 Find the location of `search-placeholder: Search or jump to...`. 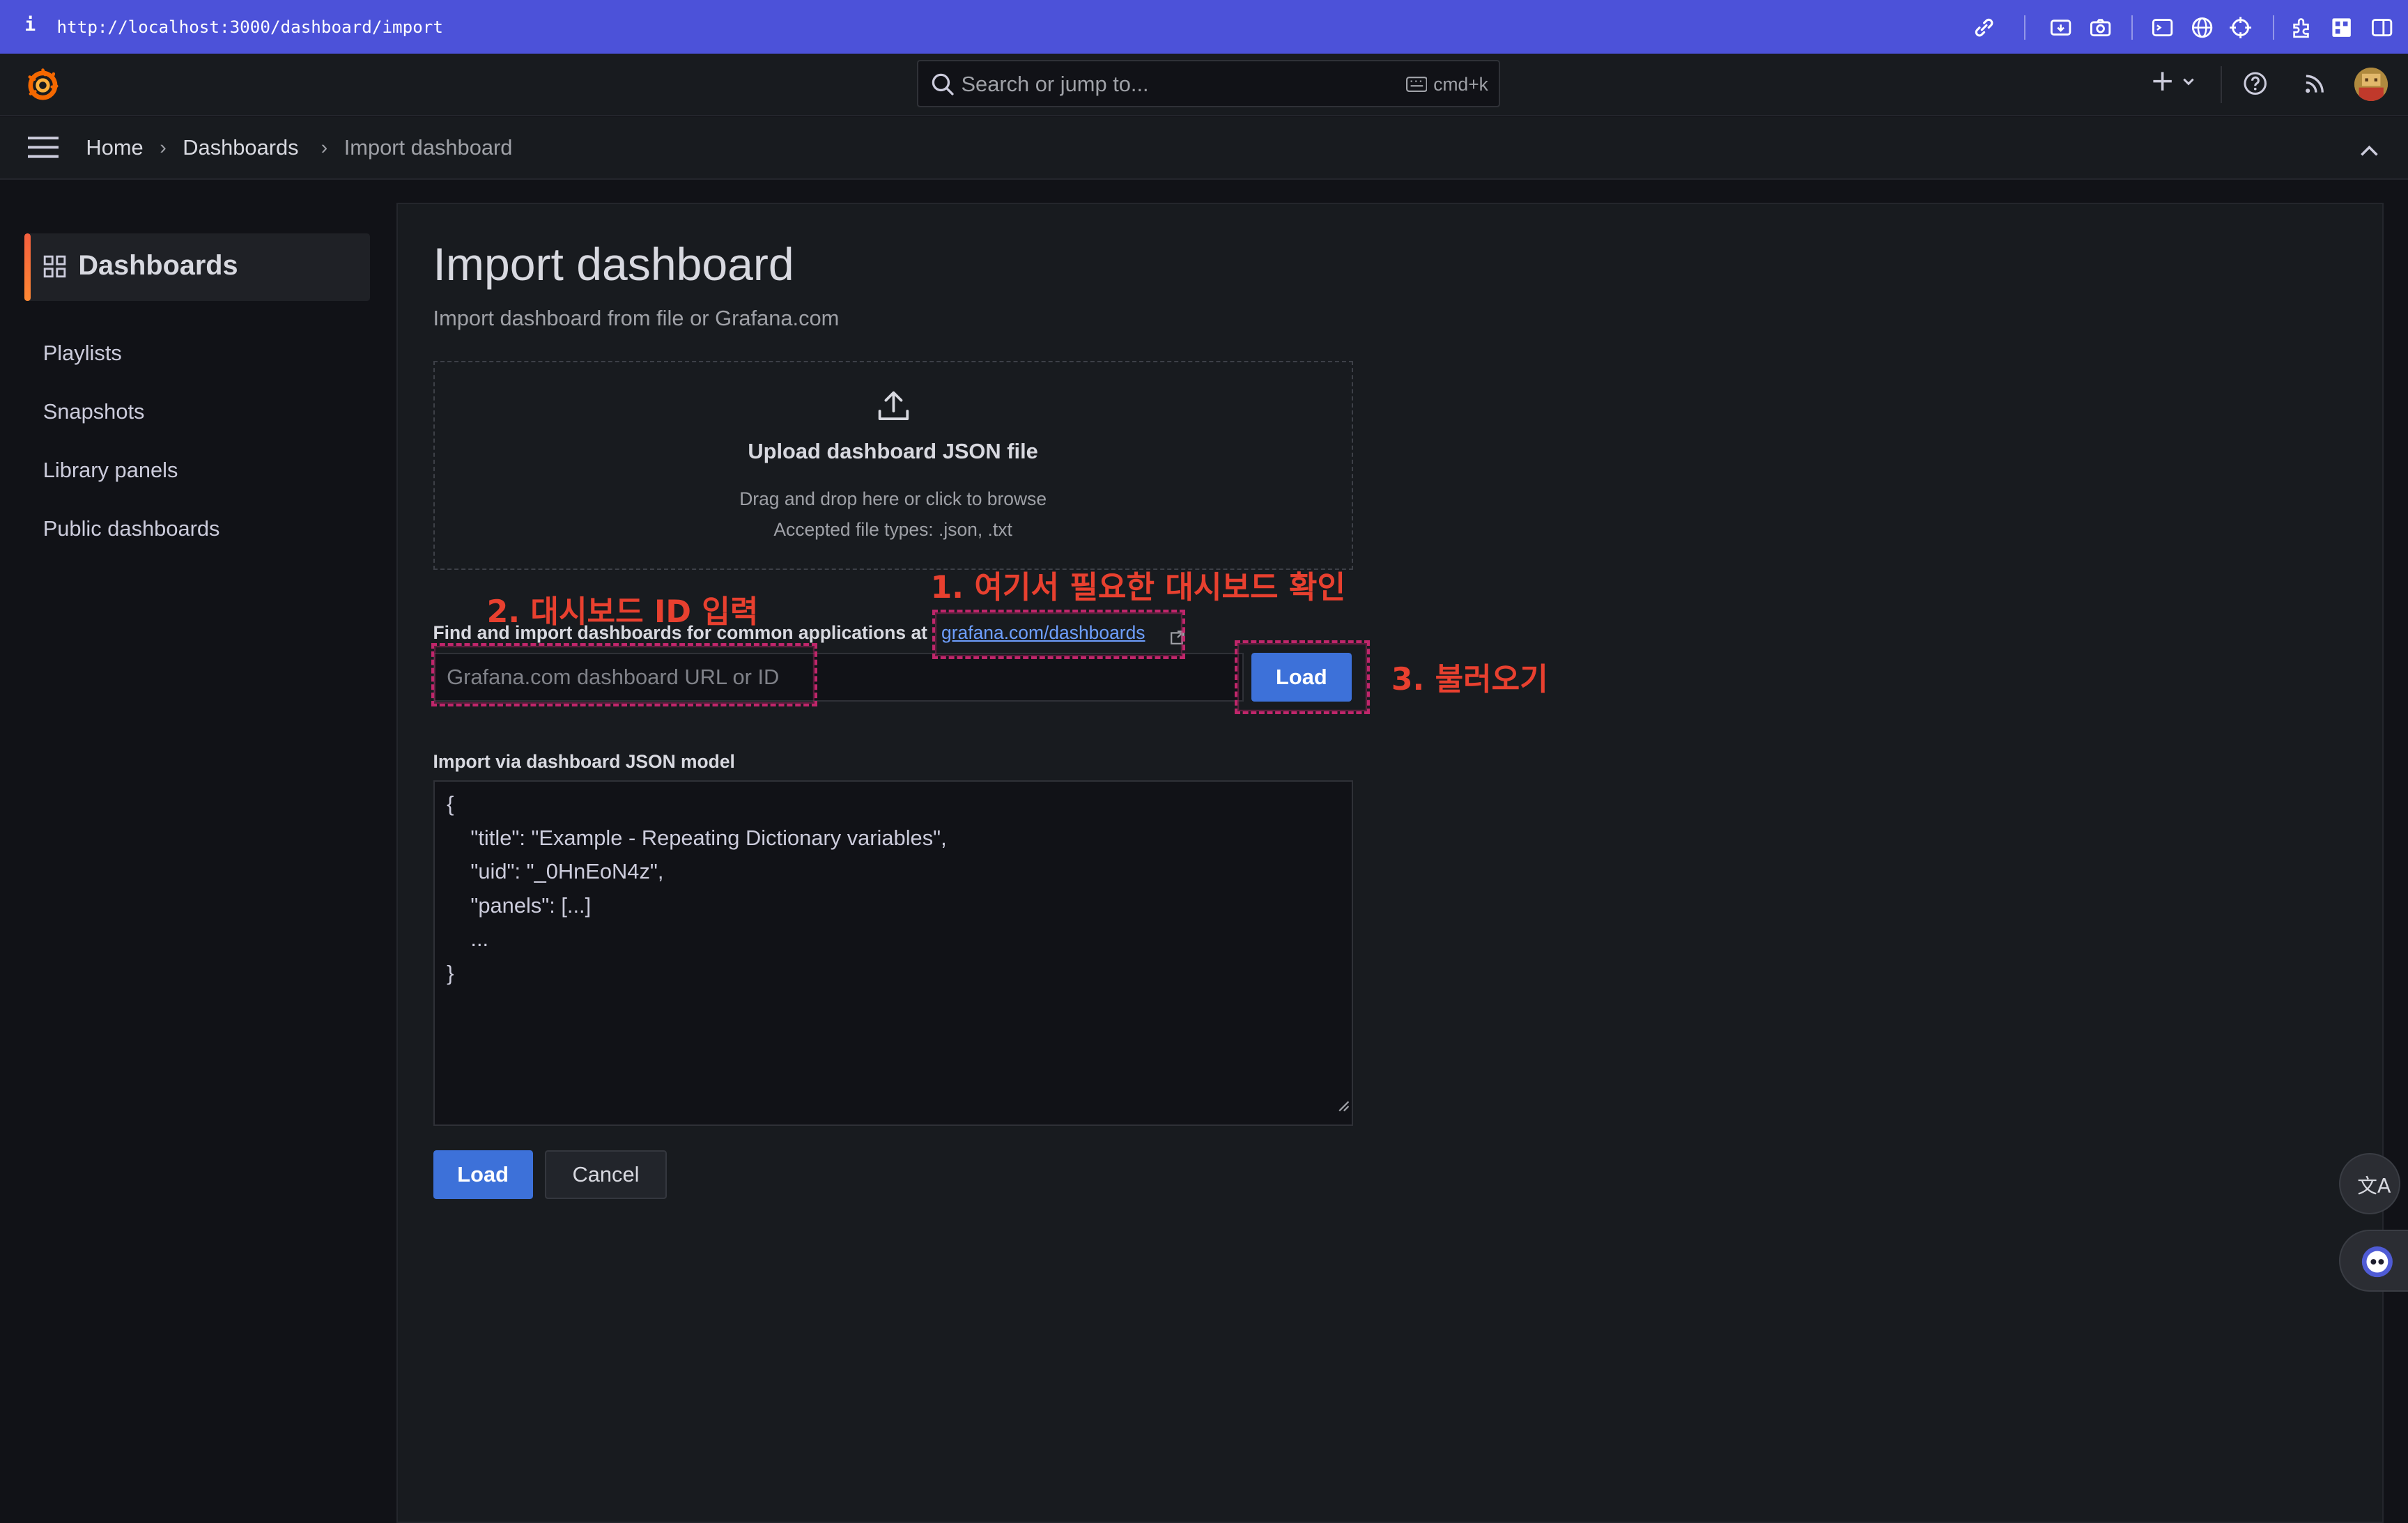

search-placeholder: Search or jump to... is located at coordinates (1055, 84).